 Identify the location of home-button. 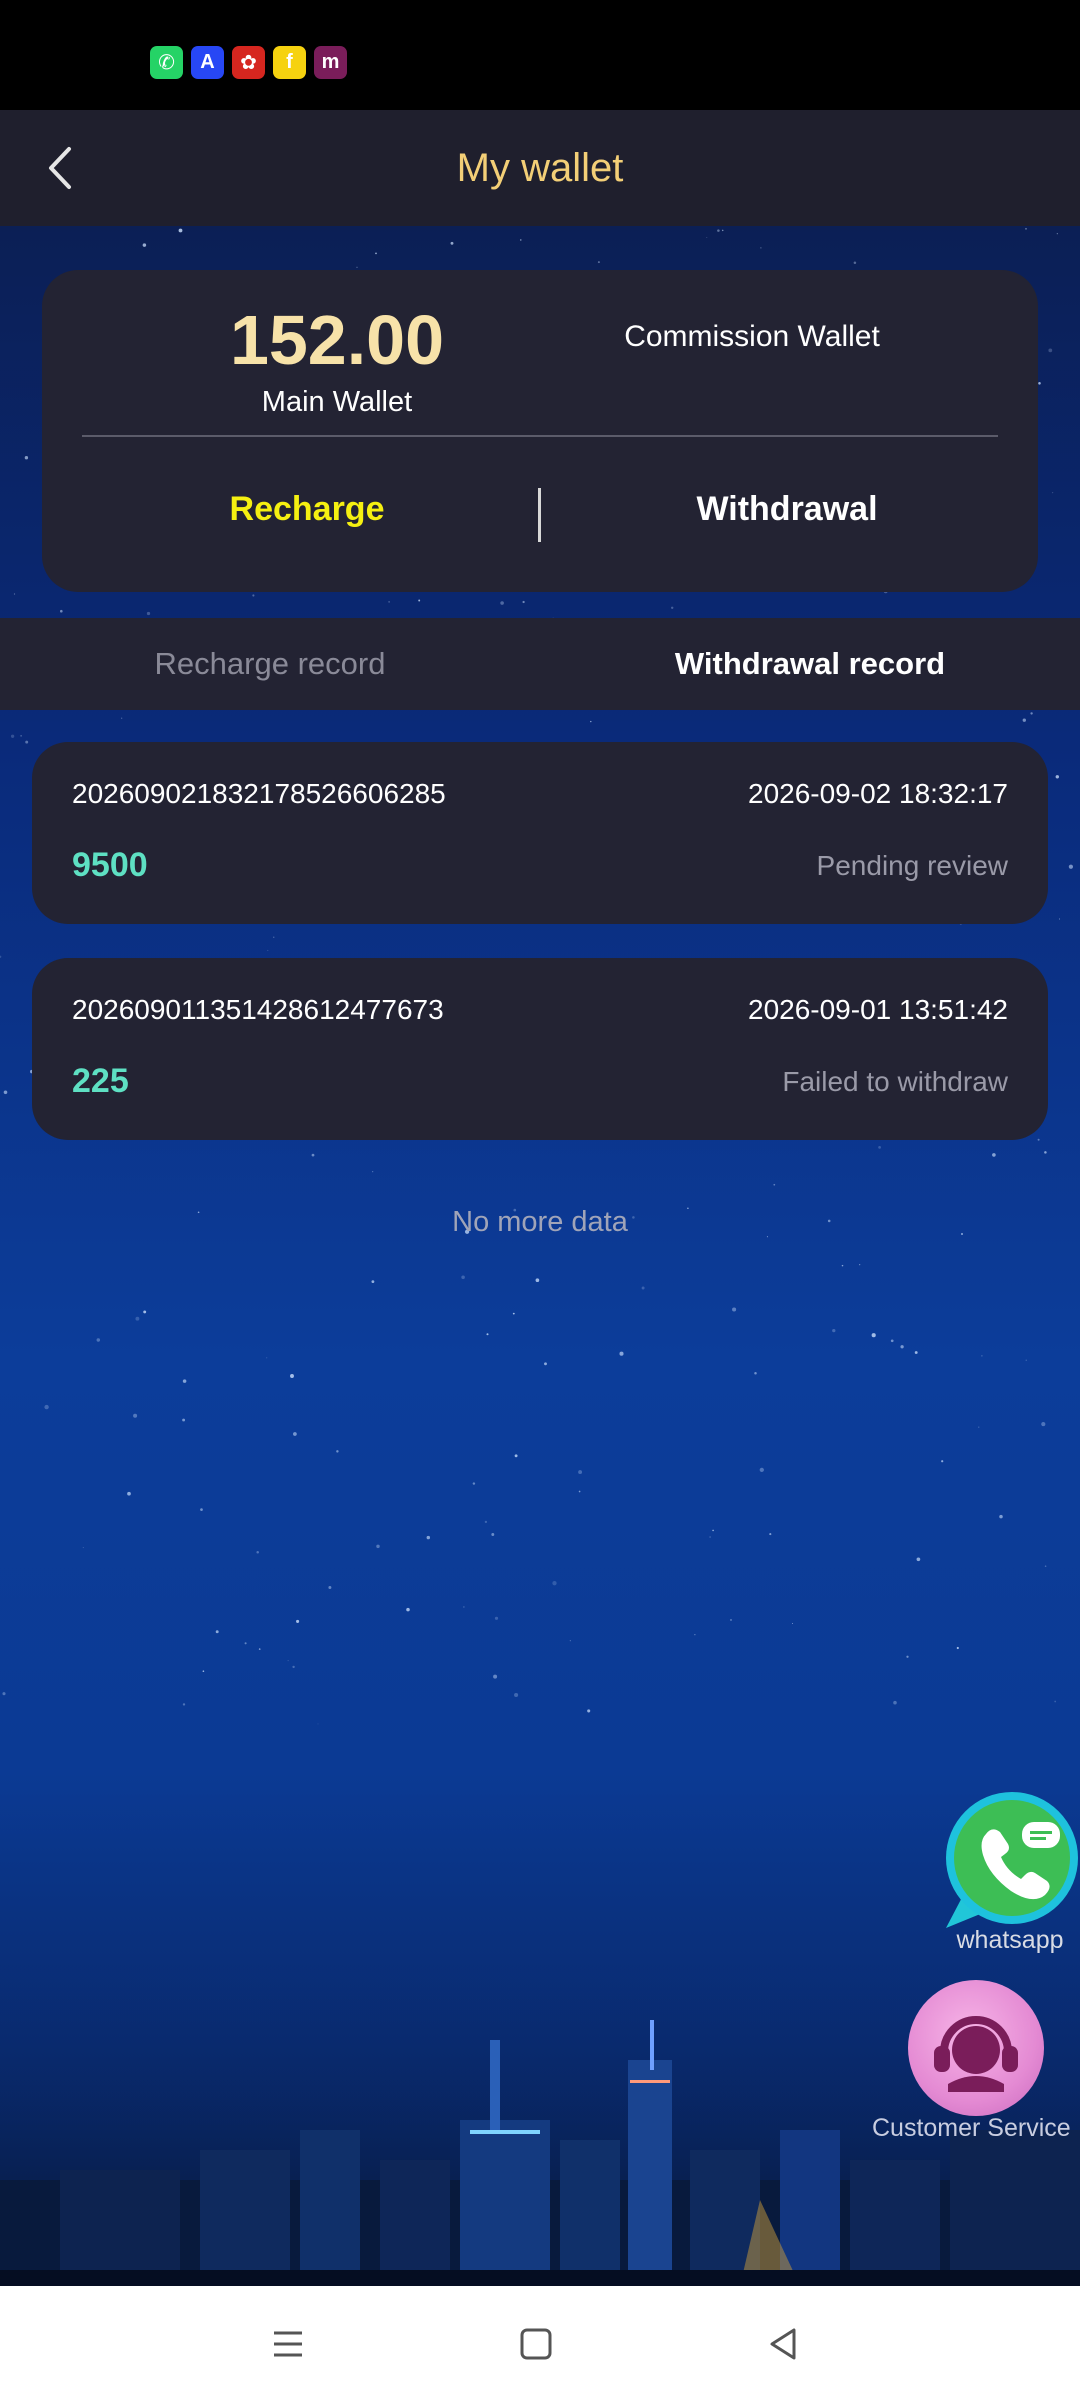
(536, 2344).